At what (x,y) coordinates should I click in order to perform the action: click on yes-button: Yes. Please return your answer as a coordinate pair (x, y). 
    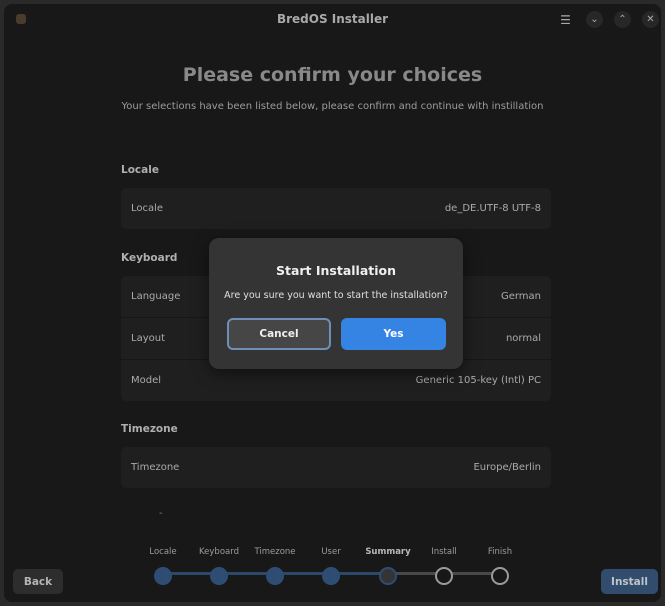
    Looking at the image, I should click on (393, 334).